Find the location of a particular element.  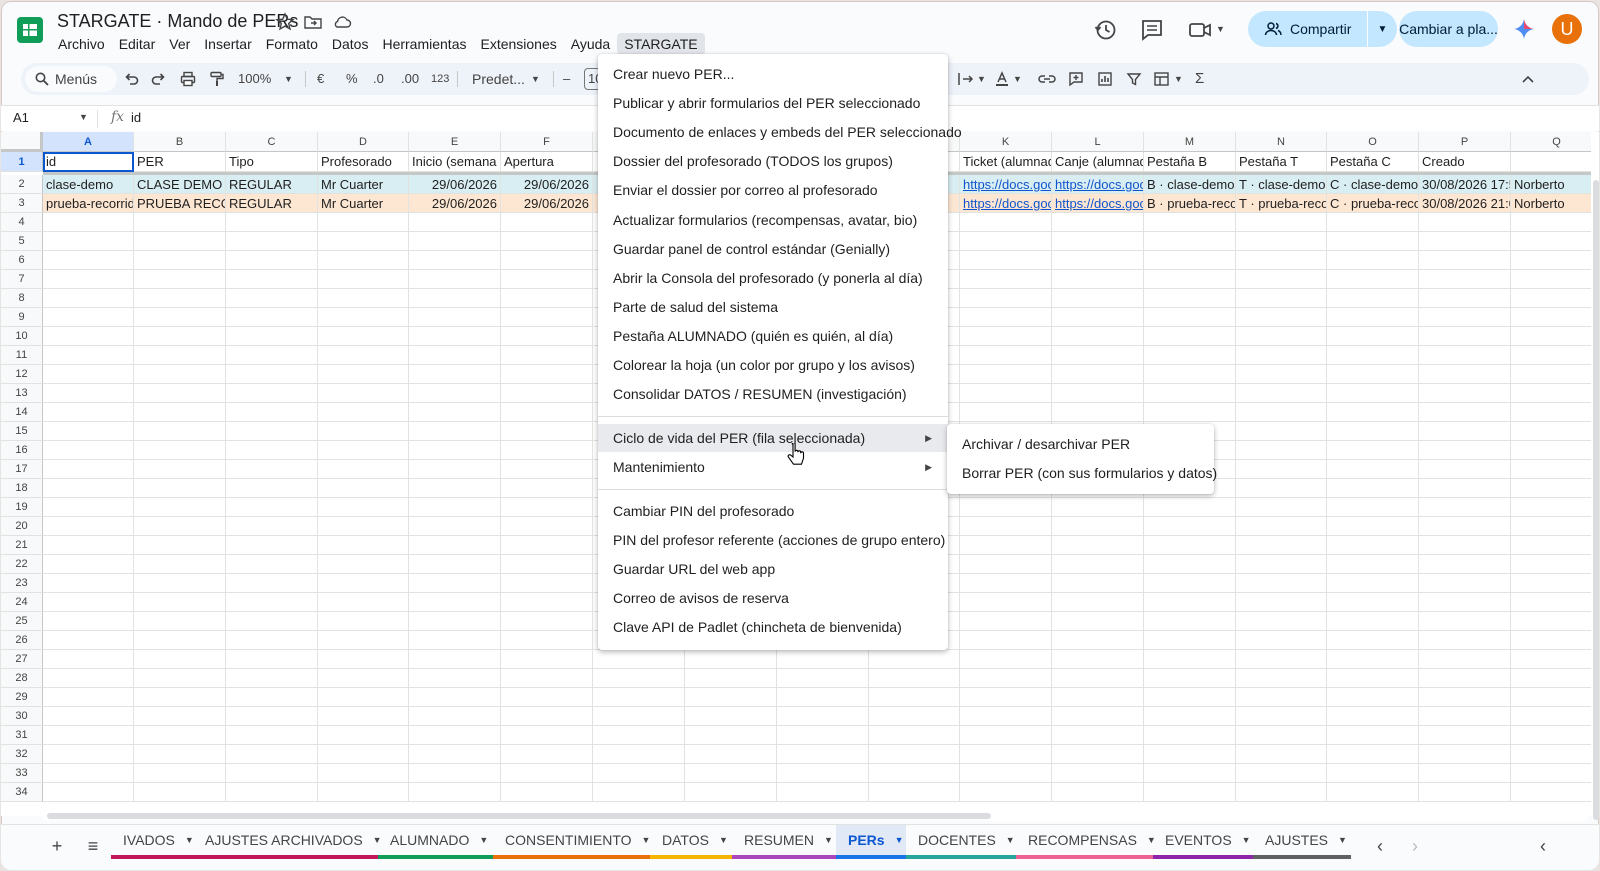

name-box-dropdown-icon: ▼ is located at coordinates (83, 117).